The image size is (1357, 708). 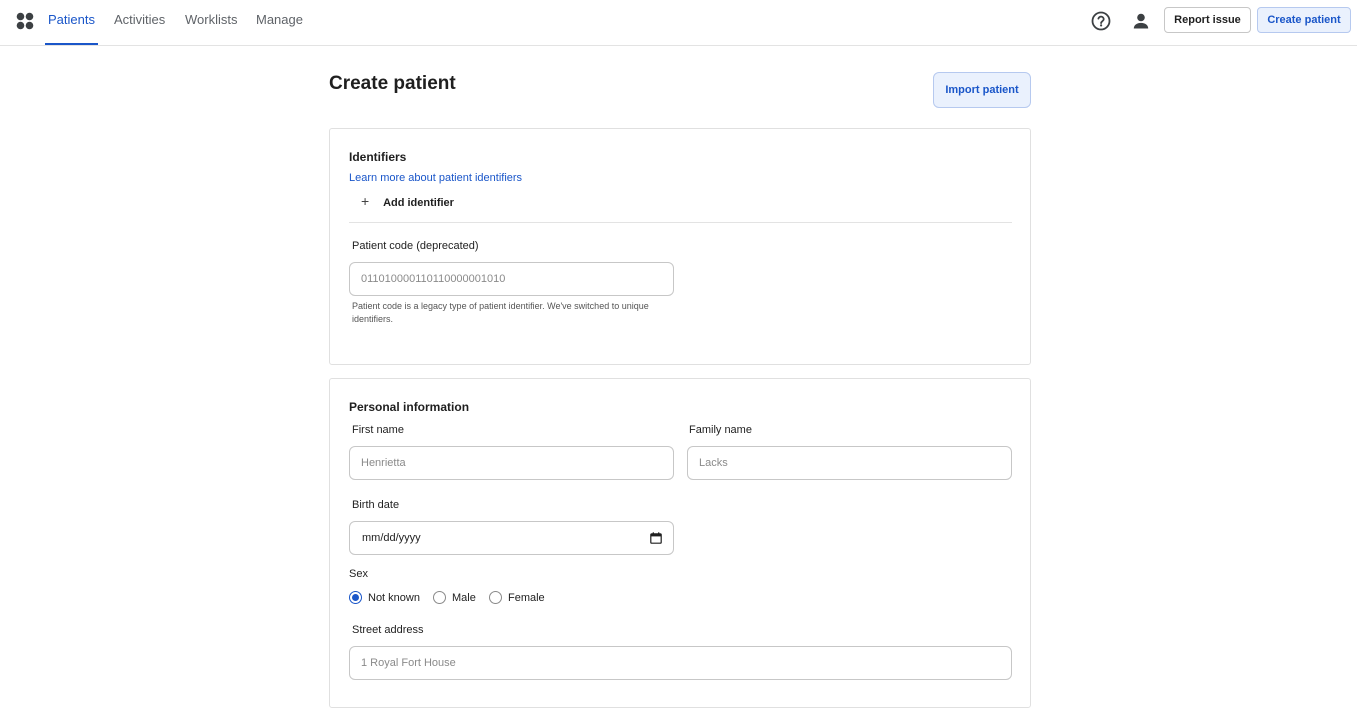 I want to click on radio-button-checked, so click(x=355, y=597).